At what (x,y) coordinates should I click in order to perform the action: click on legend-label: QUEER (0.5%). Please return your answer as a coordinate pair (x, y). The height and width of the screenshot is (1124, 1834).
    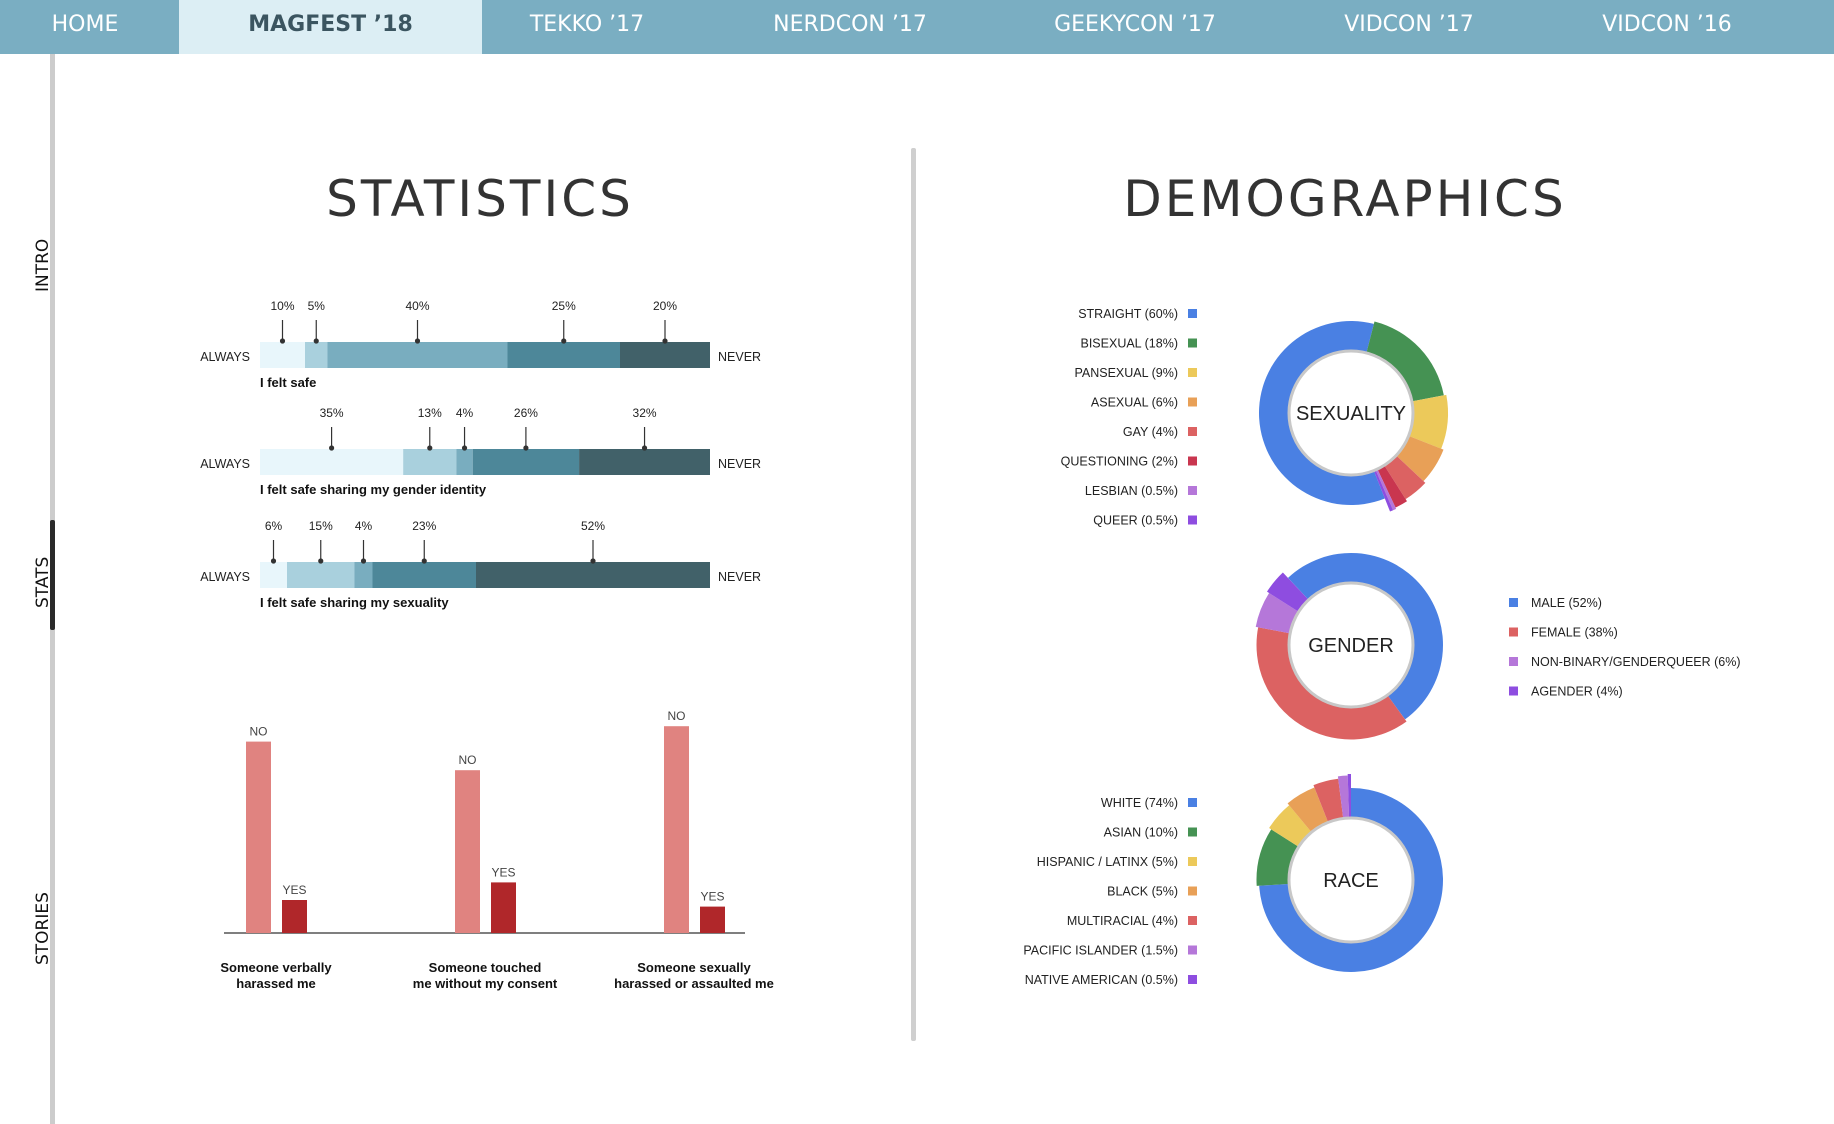
    Looking at the image, I should click on (1135, 521).